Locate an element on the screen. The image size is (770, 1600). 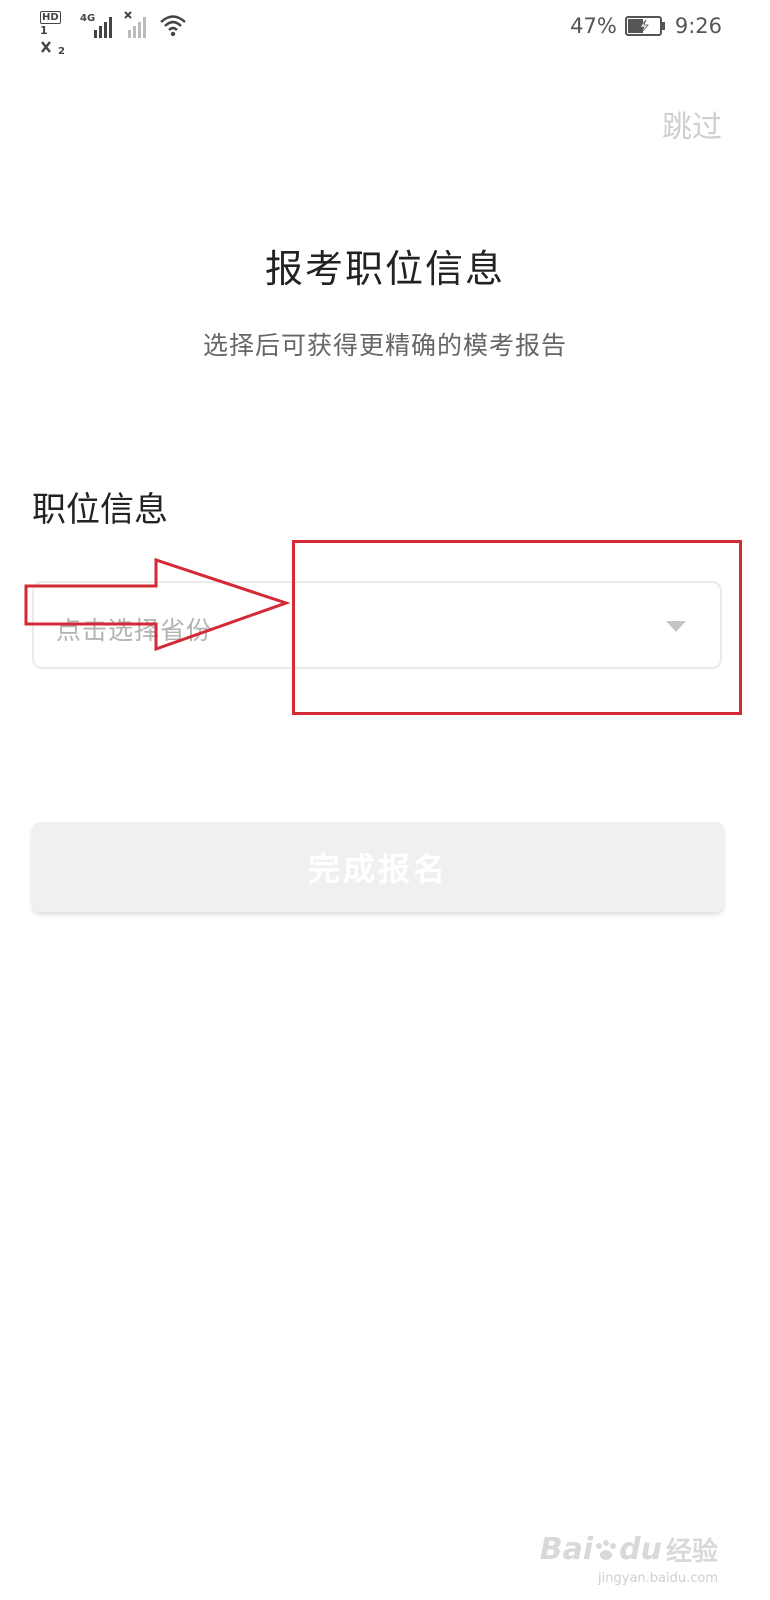
battery-percent: 47% is located at coordinates (593, 26).